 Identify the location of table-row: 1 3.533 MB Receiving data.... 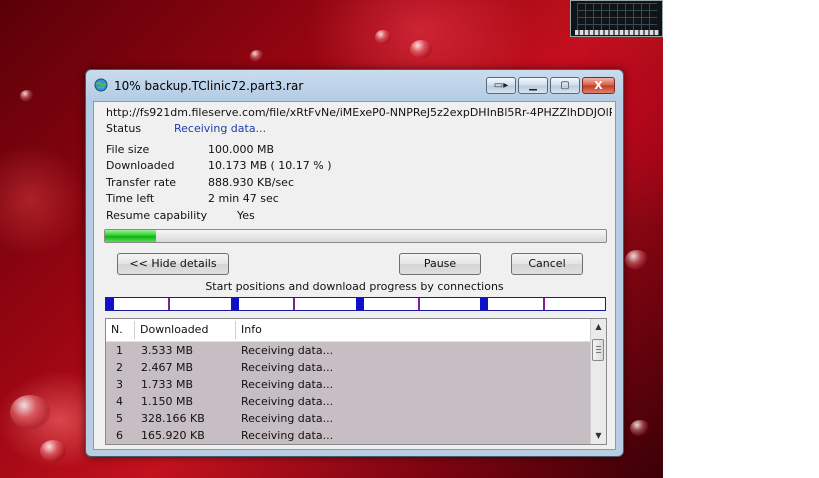
(348, 350).